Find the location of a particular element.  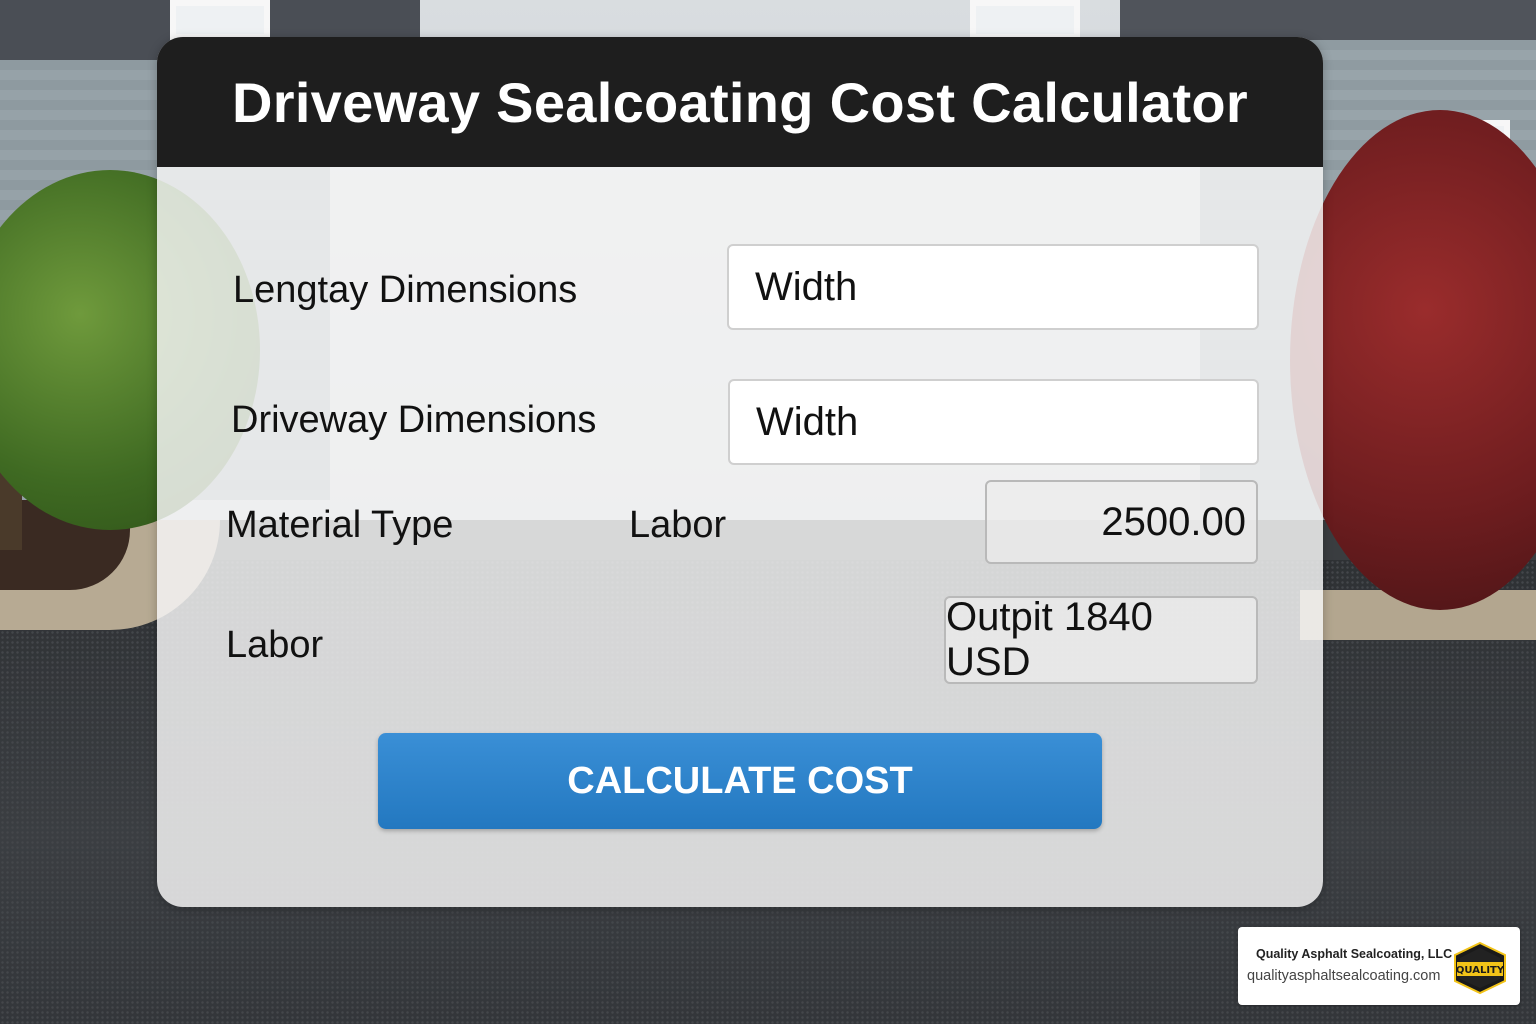

driveway-width-input: Width is located at coordinates (993, 422).